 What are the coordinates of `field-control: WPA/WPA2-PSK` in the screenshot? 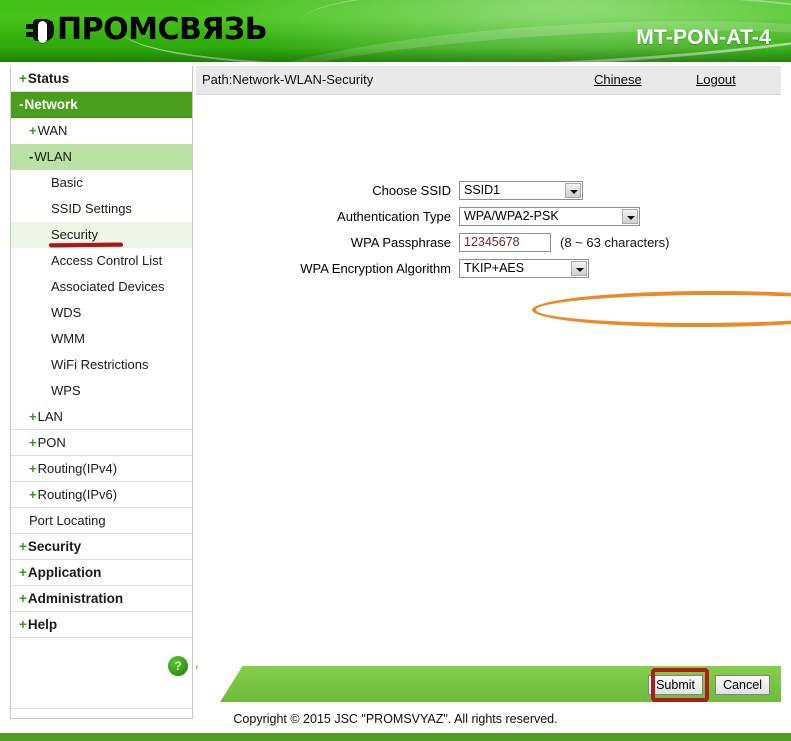 It's located at (549, 216).